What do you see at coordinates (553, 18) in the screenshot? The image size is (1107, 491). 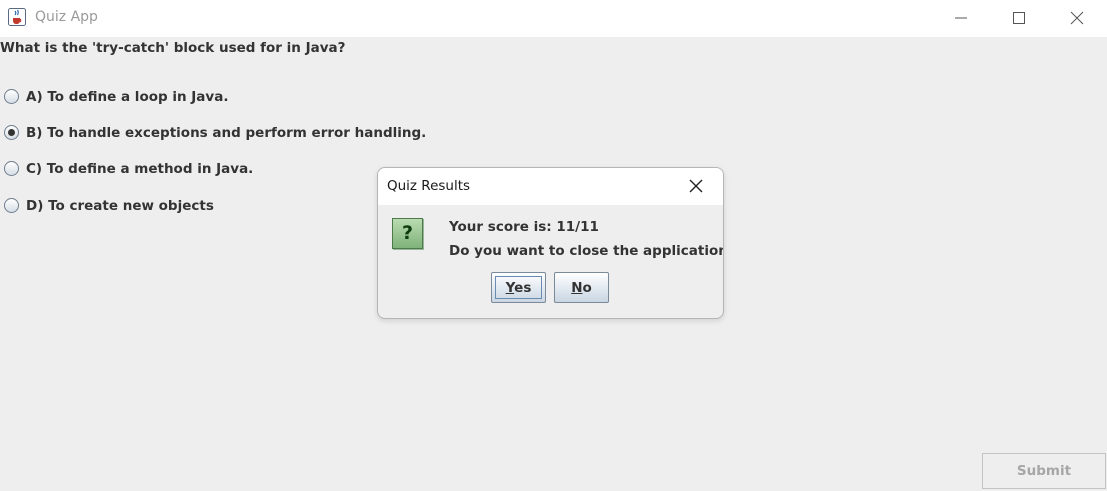 I see `title-bar: Quiz App` at bounding box center [553, 18].